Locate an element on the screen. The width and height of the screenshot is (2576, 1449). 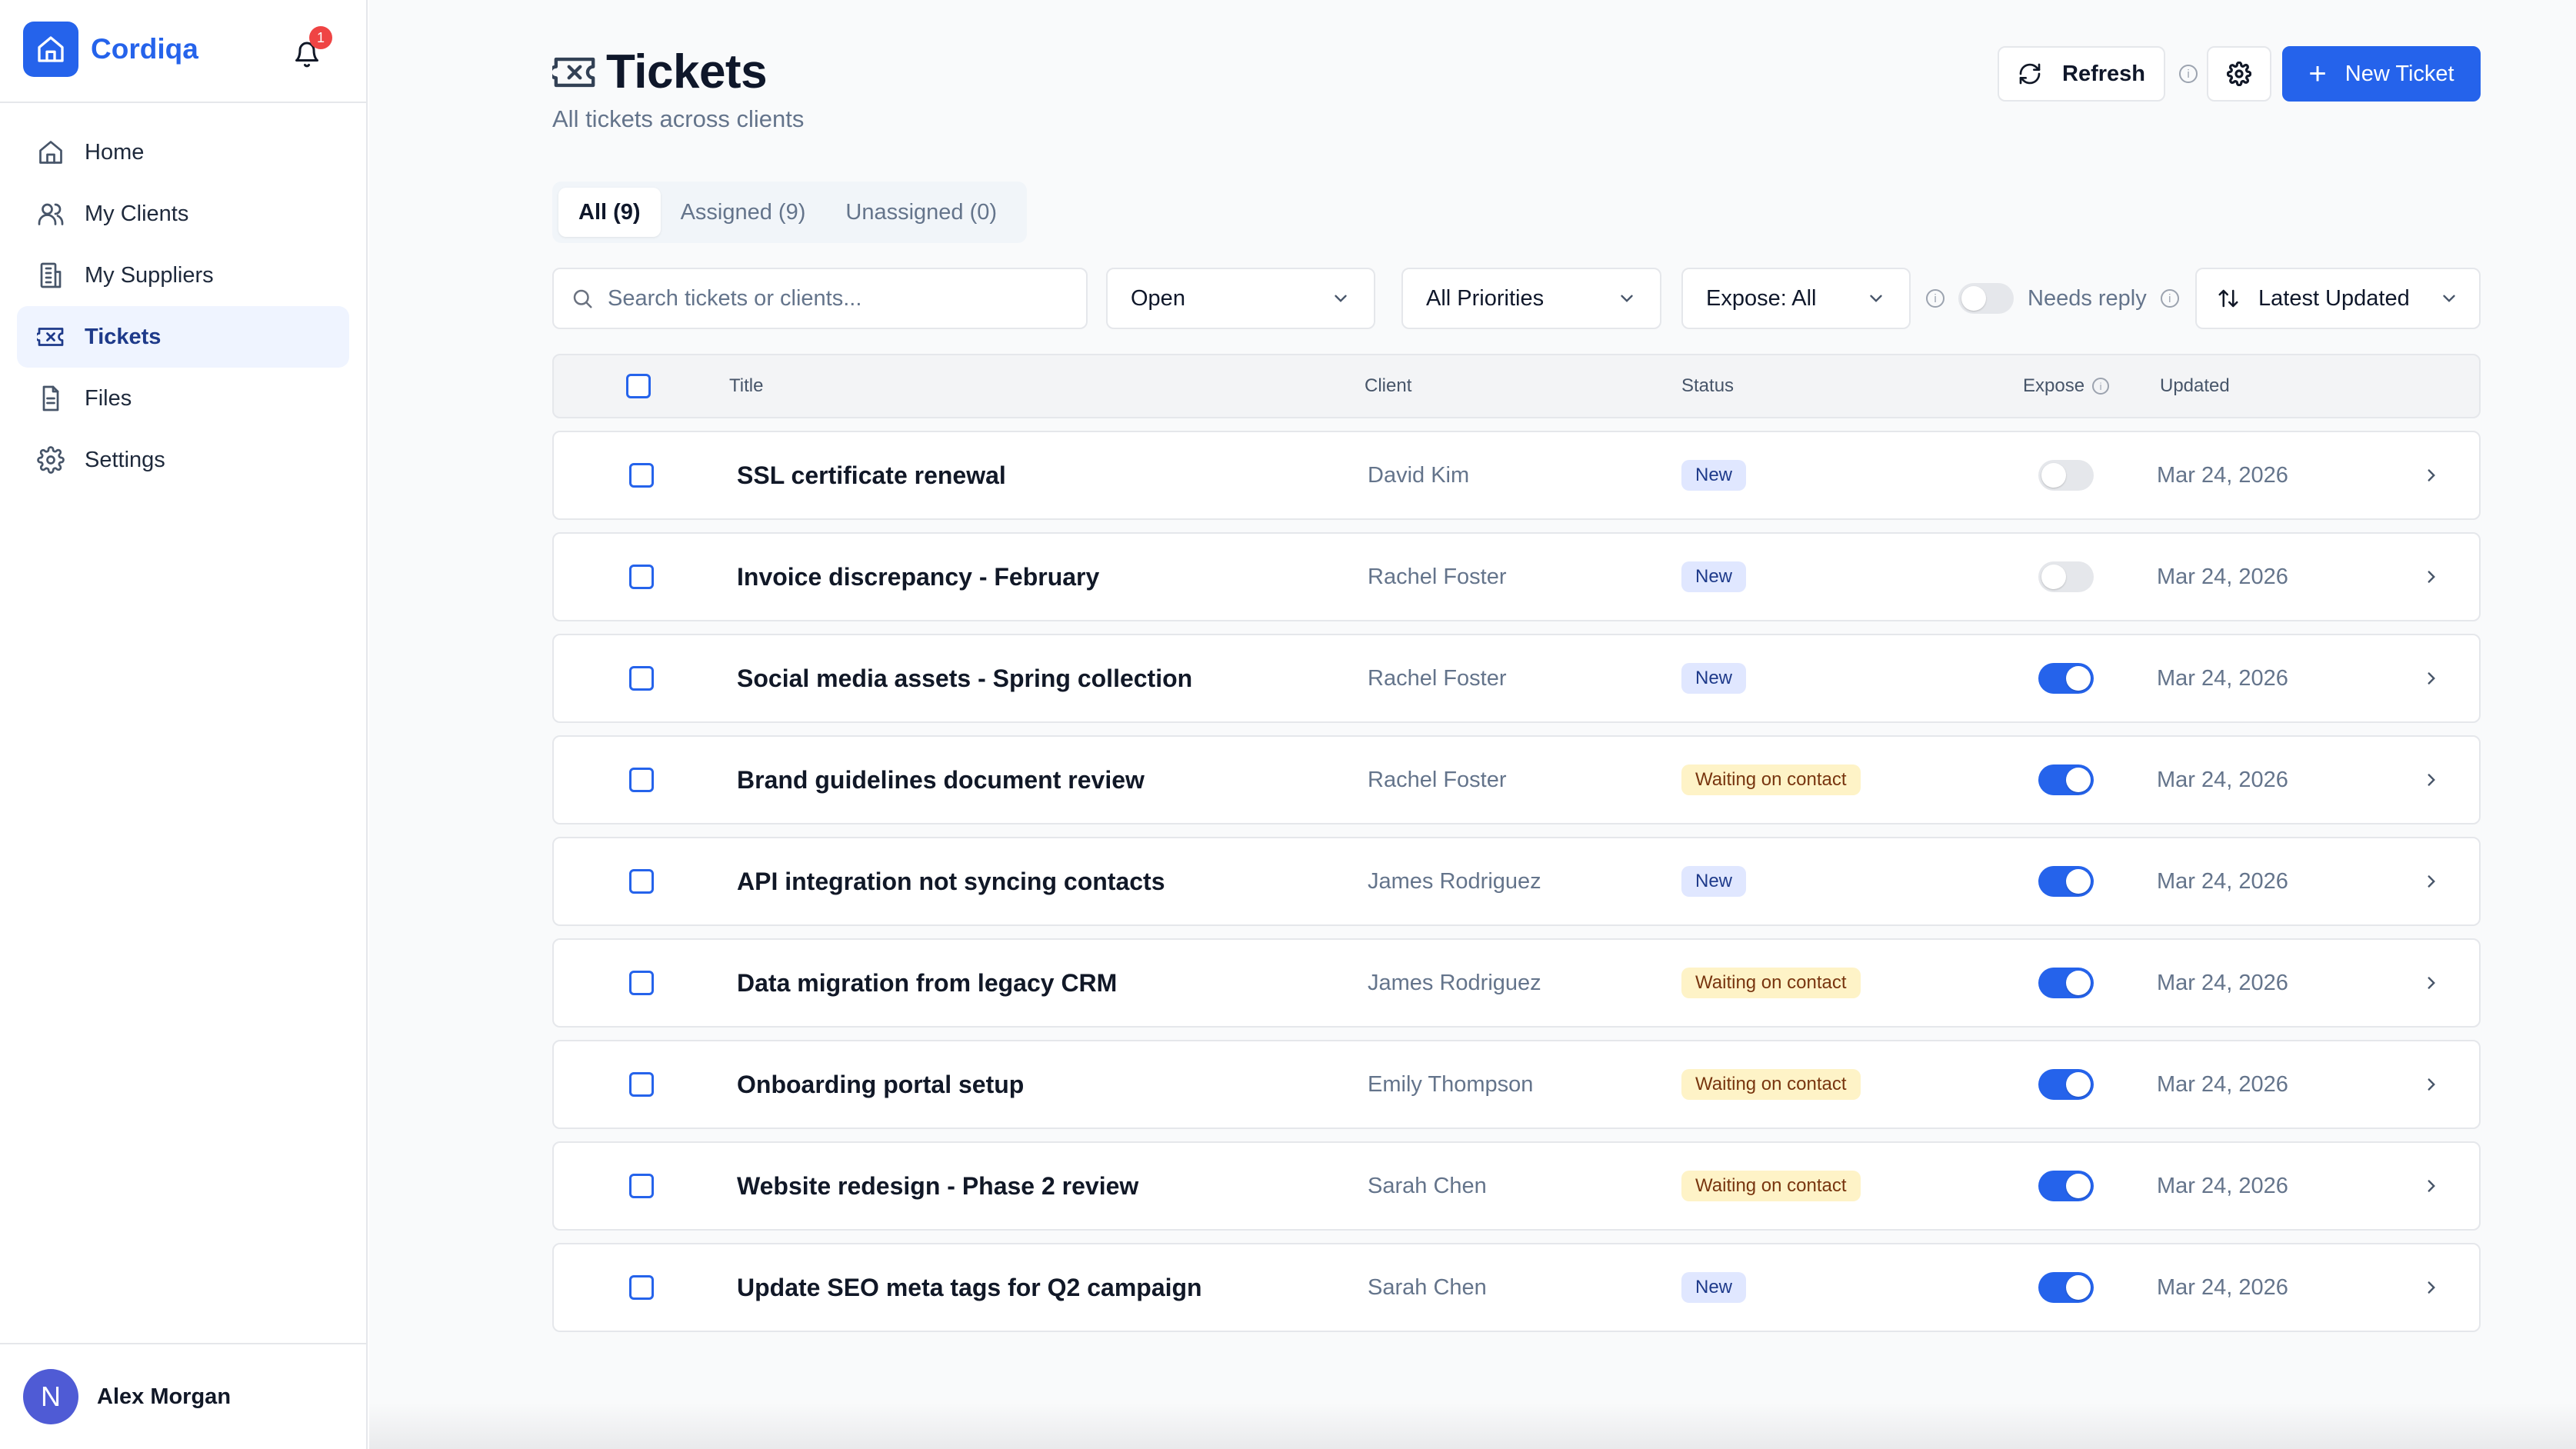
new-ticket-button: + New Ticket is located at coordinates (2381, 74).